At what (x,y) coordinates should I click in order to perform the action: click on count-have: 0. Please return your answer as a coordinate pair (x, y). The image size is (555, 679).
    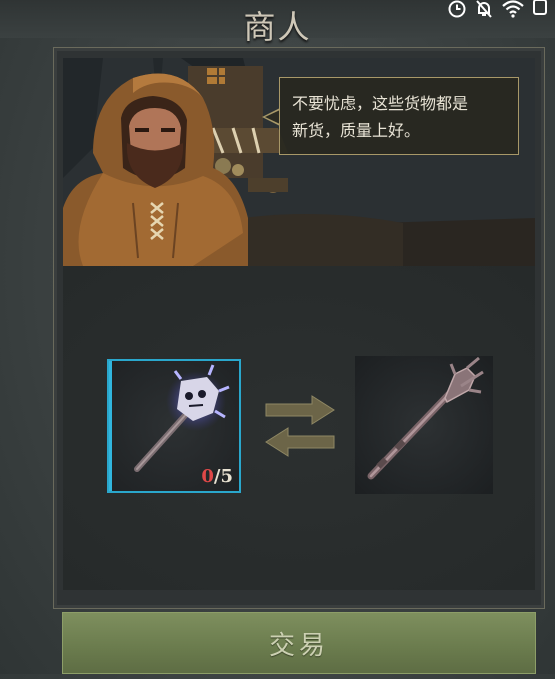
    Looking at the image, I should click on (207, 476).